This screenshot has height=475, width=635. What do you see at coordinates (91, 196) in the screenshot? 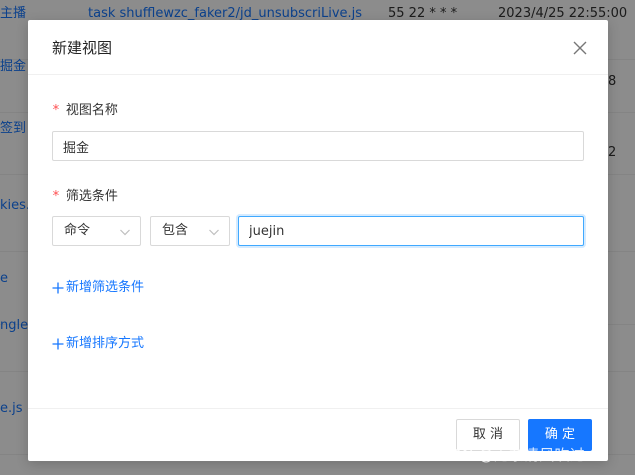
I see `filter-label-text: 筛选条件` at bounding box center [91, 196].